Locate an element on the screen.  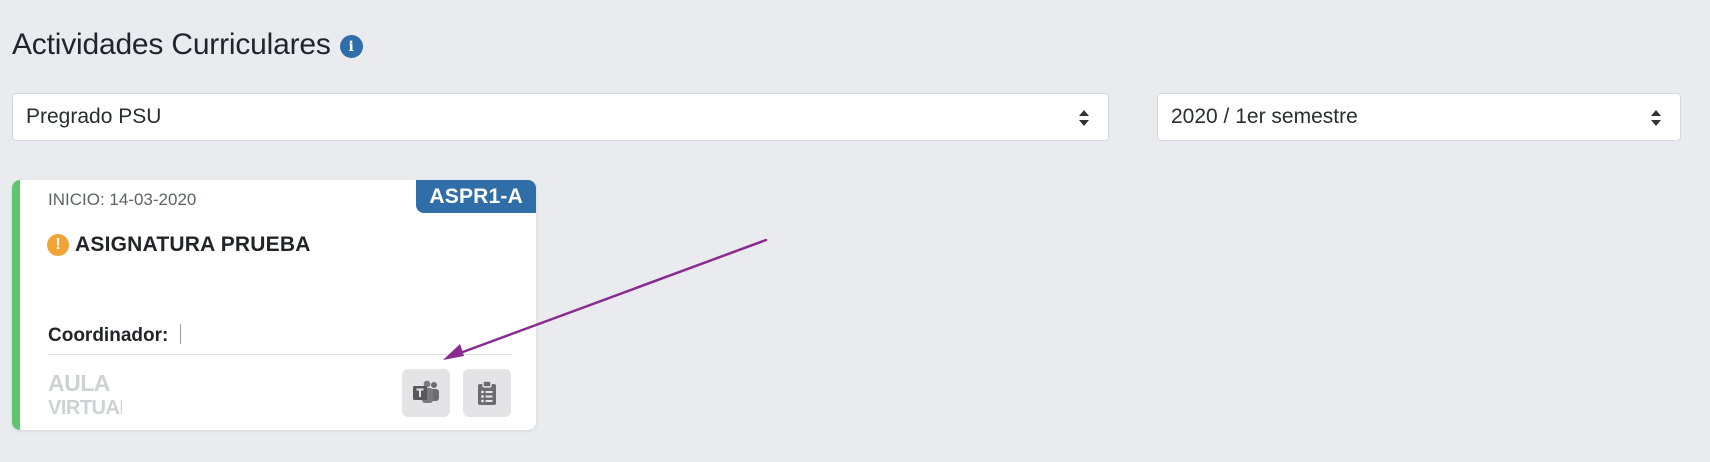
teams-button is located at coordinates (426, 393).